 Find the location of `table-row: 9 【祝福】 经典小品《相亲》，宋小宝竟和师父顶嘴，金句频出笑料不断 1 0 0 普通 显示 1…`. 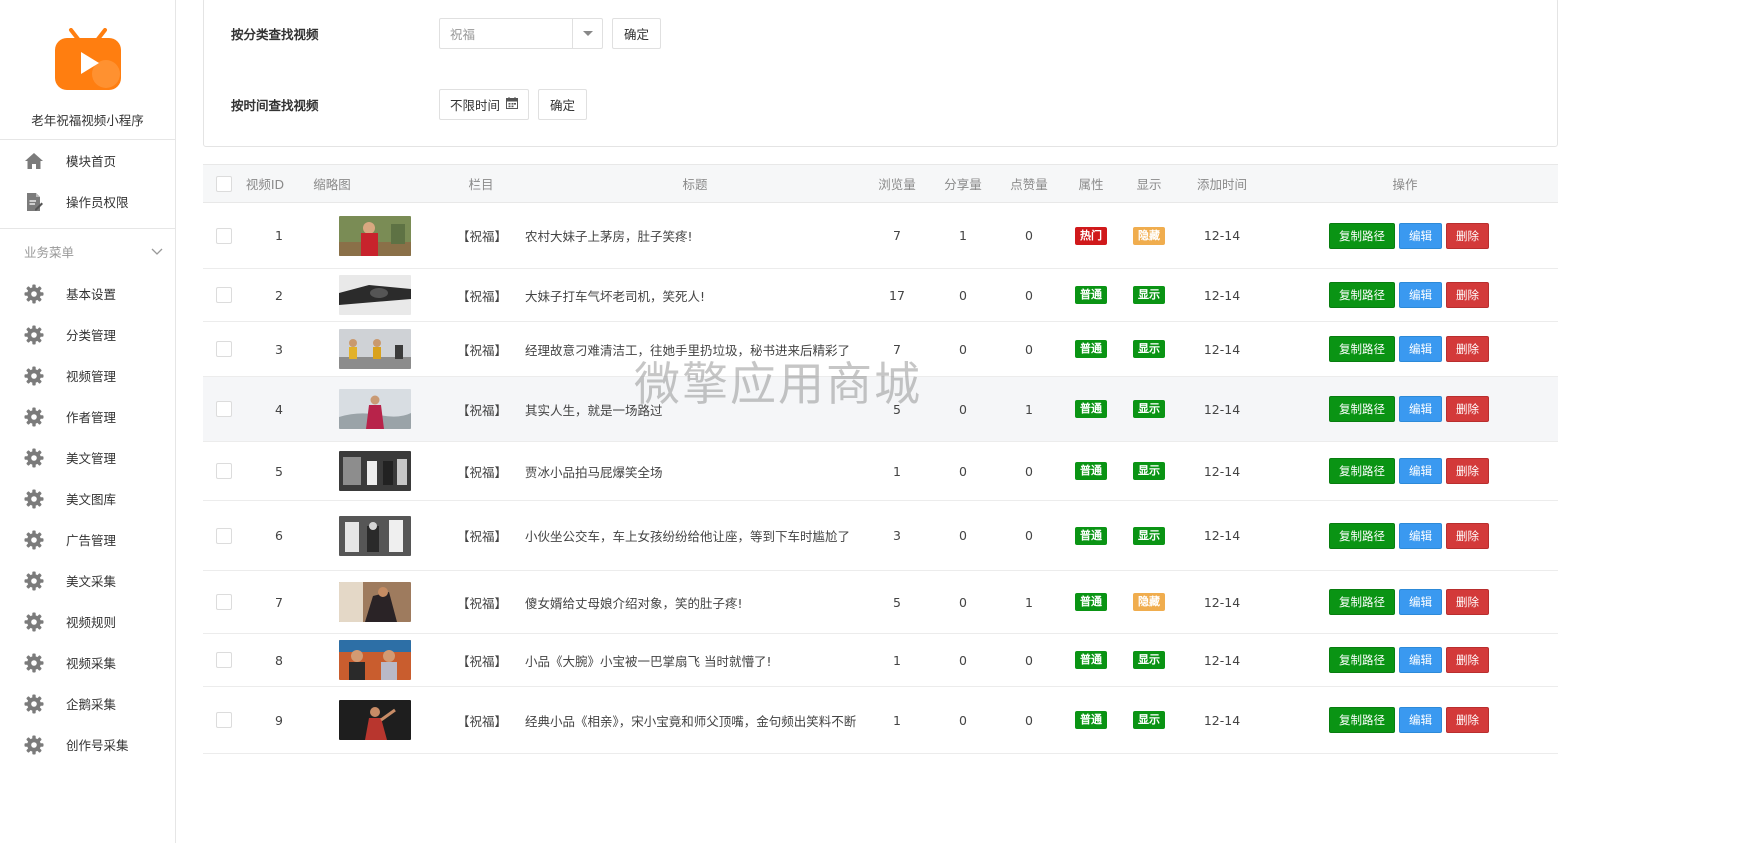

table-row: 9 【祝福】 经典小品《相亲》，宋小宝竟和师父顶嘴，金句频出笑料不断 1 0 0 普通 显示 1… is located at coordinates (880, 720).